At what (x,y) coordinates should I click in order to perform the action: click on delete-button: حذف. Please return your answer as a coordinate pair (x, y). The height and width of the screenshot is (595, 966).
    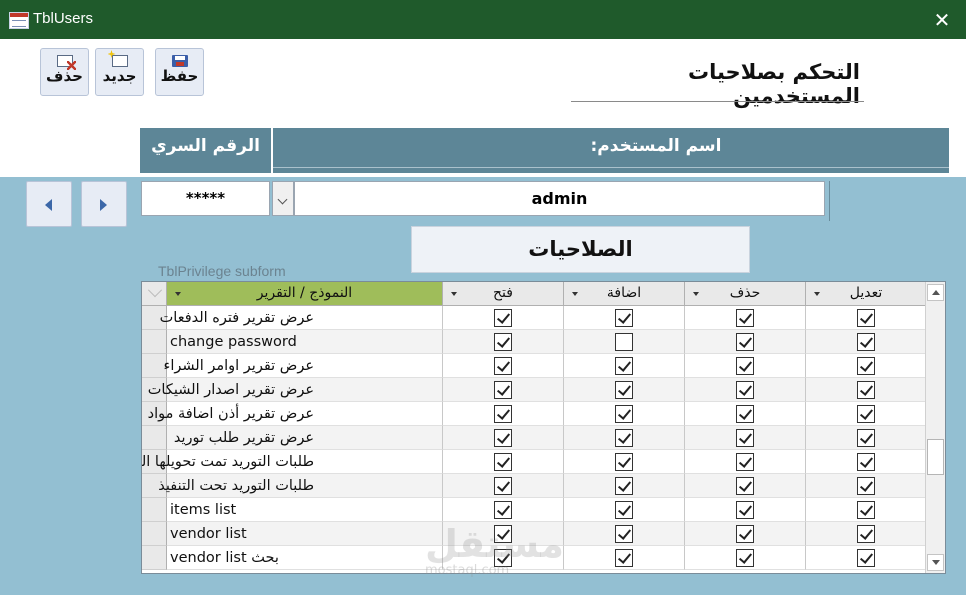
    Looking at the image, I should click on (64, 72).